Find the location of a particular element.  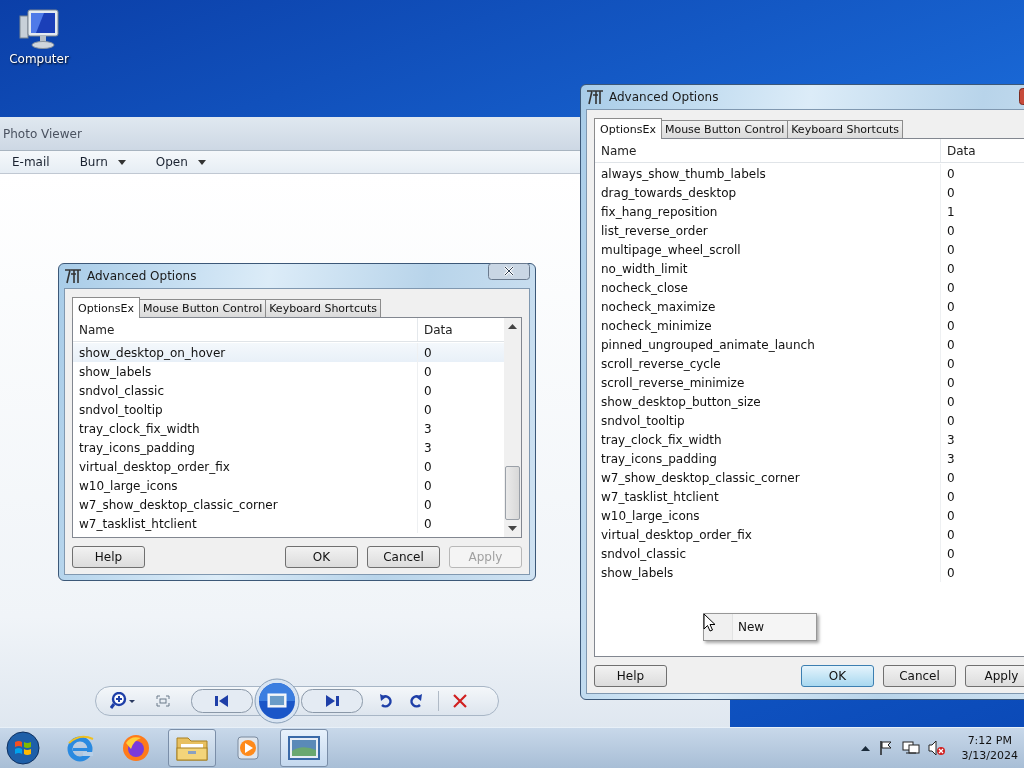

computer-icon is located at coordinates (39, 29).